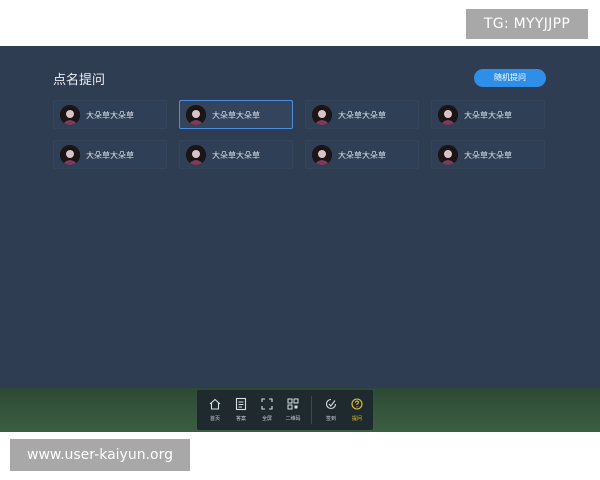 The image size is (600, 480). Describe the element at coordinates (357, 404) in the screenshot. I see `help-icon` at that location.